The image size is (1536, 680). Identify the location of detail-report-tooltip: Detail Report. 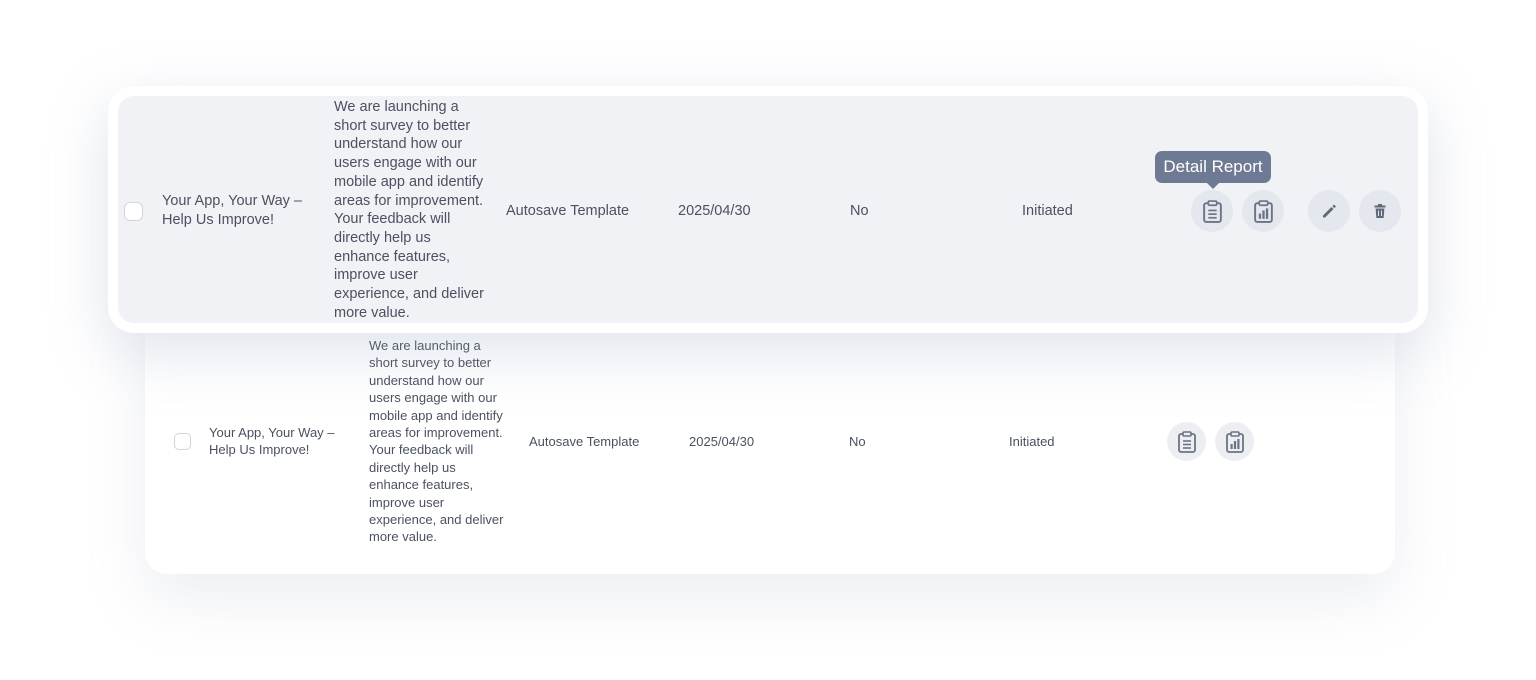
(1213, 170).